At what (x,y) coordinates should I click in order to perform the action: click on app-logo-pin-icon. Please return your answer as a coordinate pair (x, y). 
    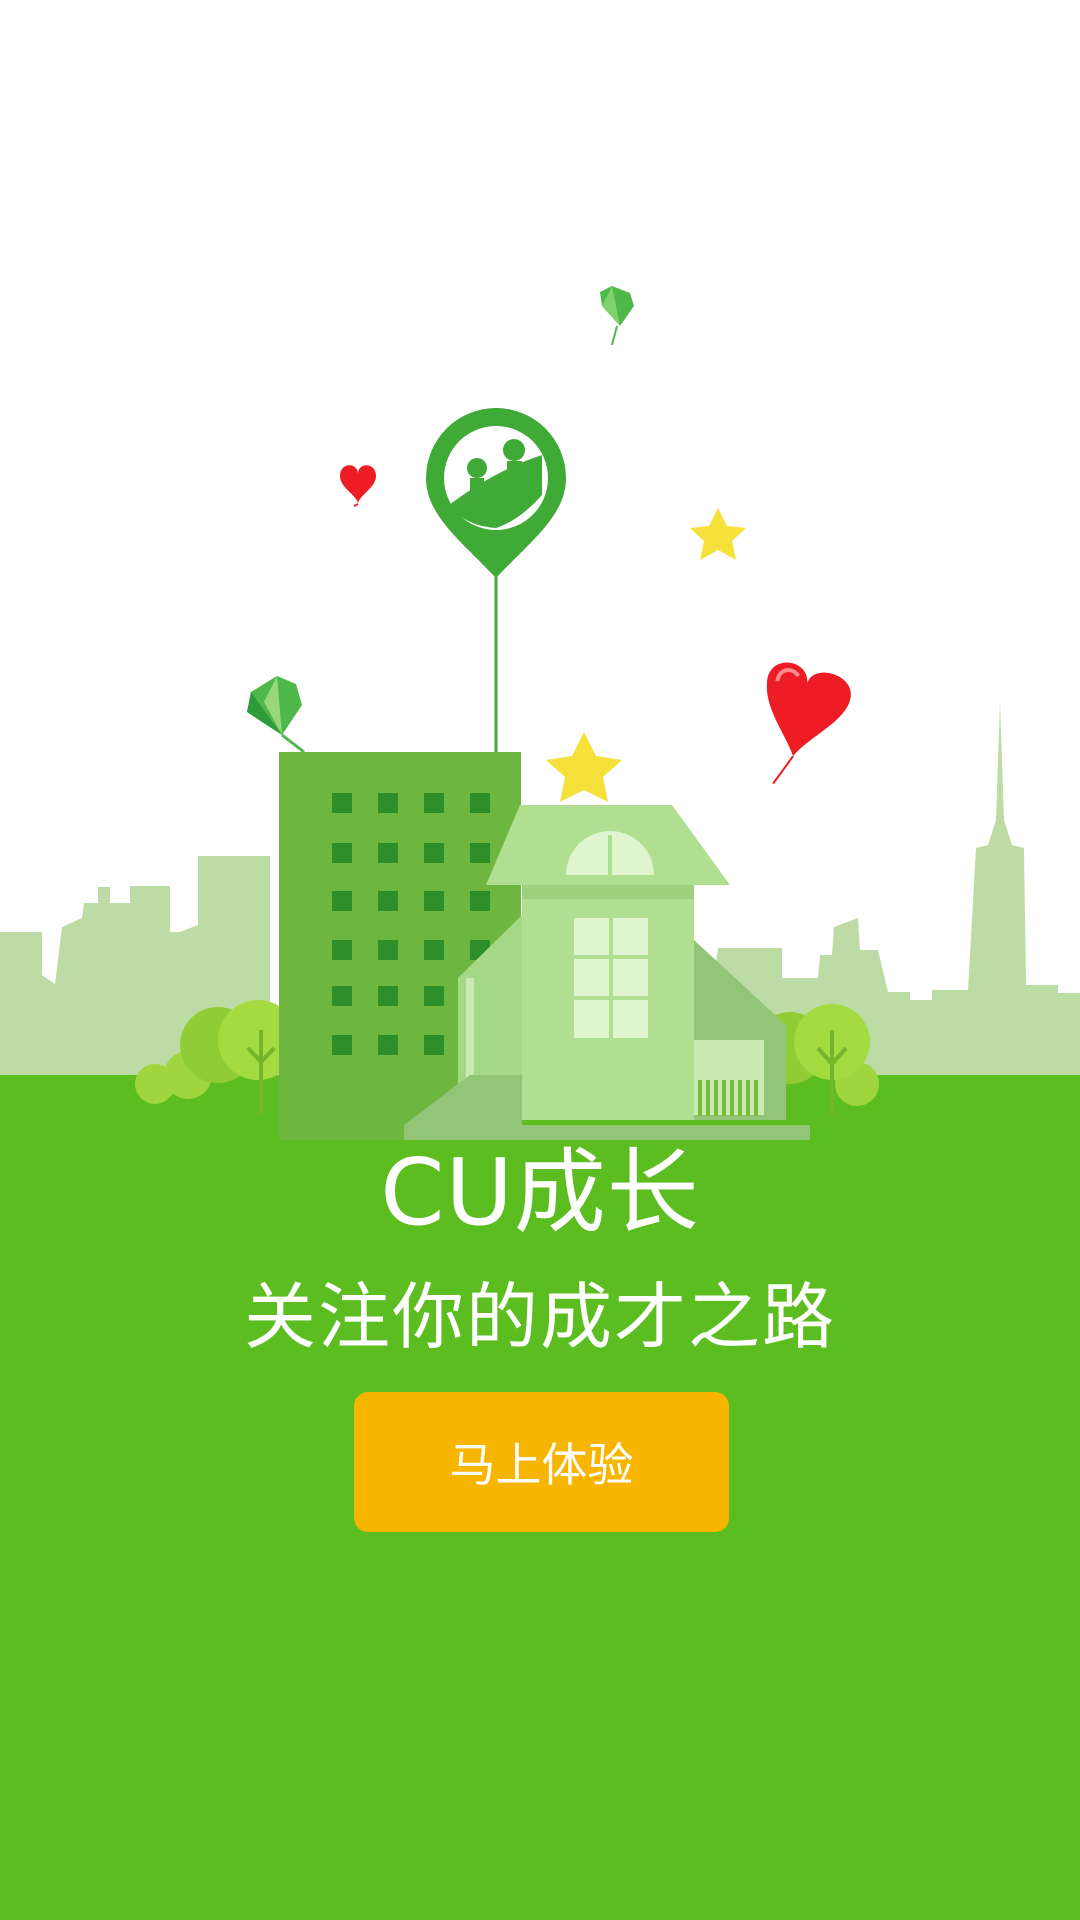
    Looking at the image, I should click on (496, 580).